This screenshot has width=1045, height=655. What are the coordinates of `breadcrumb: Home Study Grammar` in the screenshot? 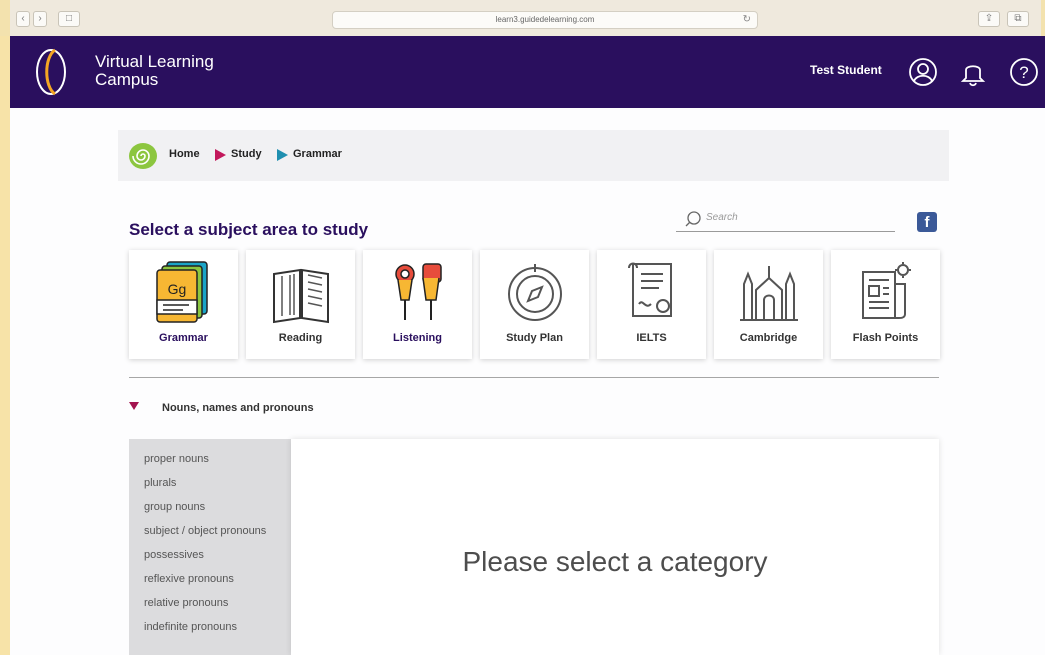 It's located at (533, 155).